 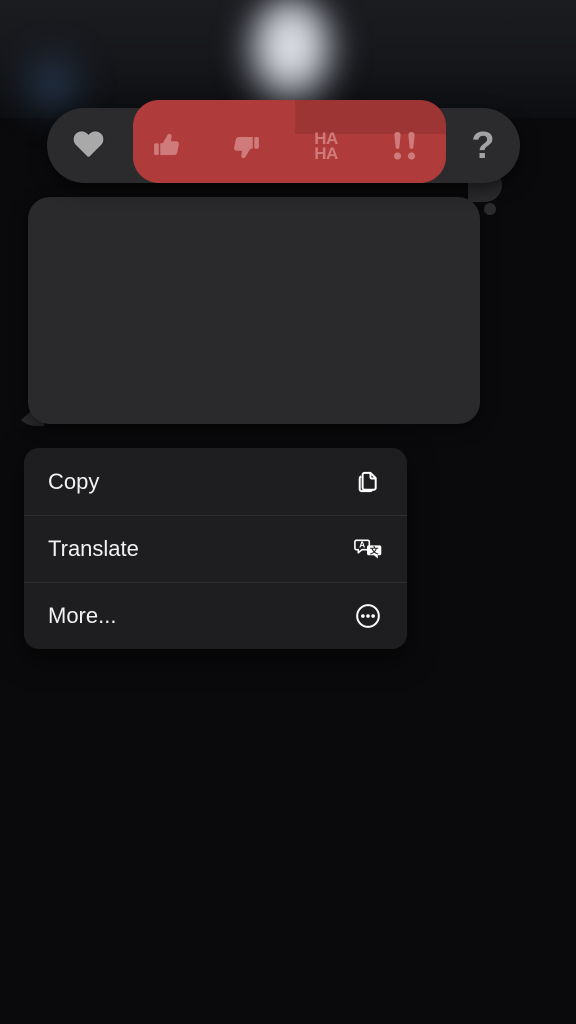 I want to click on menu-item-copy-label: Copy, so click(x=74, y=481).